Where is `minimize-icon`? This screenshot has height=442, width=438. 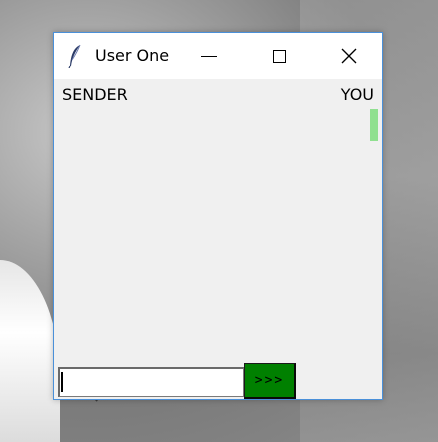
minimize-icon is located at coordinates (209, 56).